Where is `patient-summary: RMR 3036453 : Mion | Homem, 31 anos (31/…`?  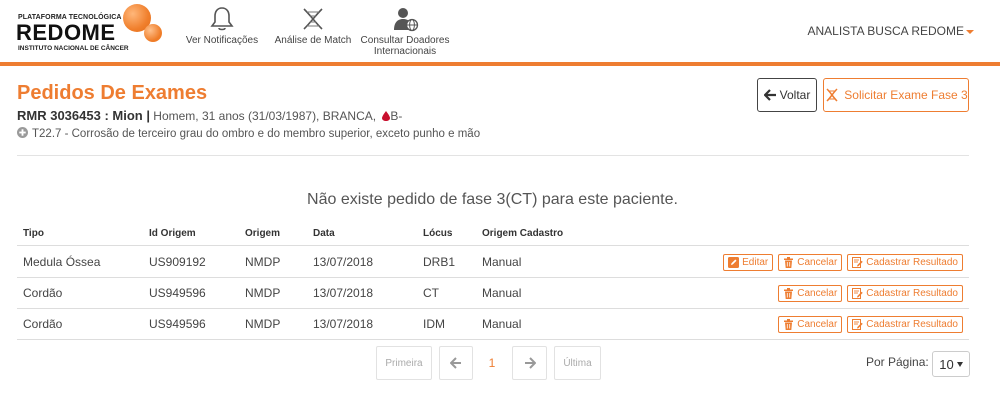
patient-summary: RMR 3036453 : Mion | Homem, 31 anos (31/… is located at coordinates (209, 115).